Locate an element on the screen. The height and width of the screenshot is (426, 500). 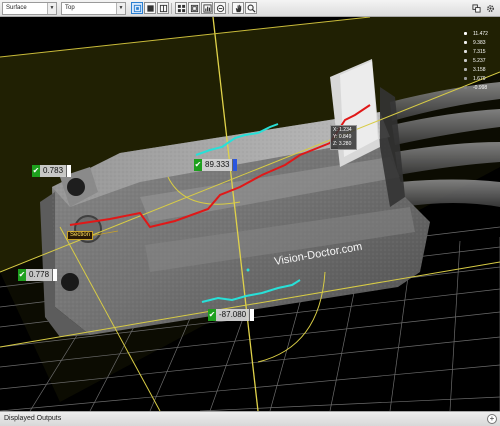
histogram-button is located at coordinates (207, 8).